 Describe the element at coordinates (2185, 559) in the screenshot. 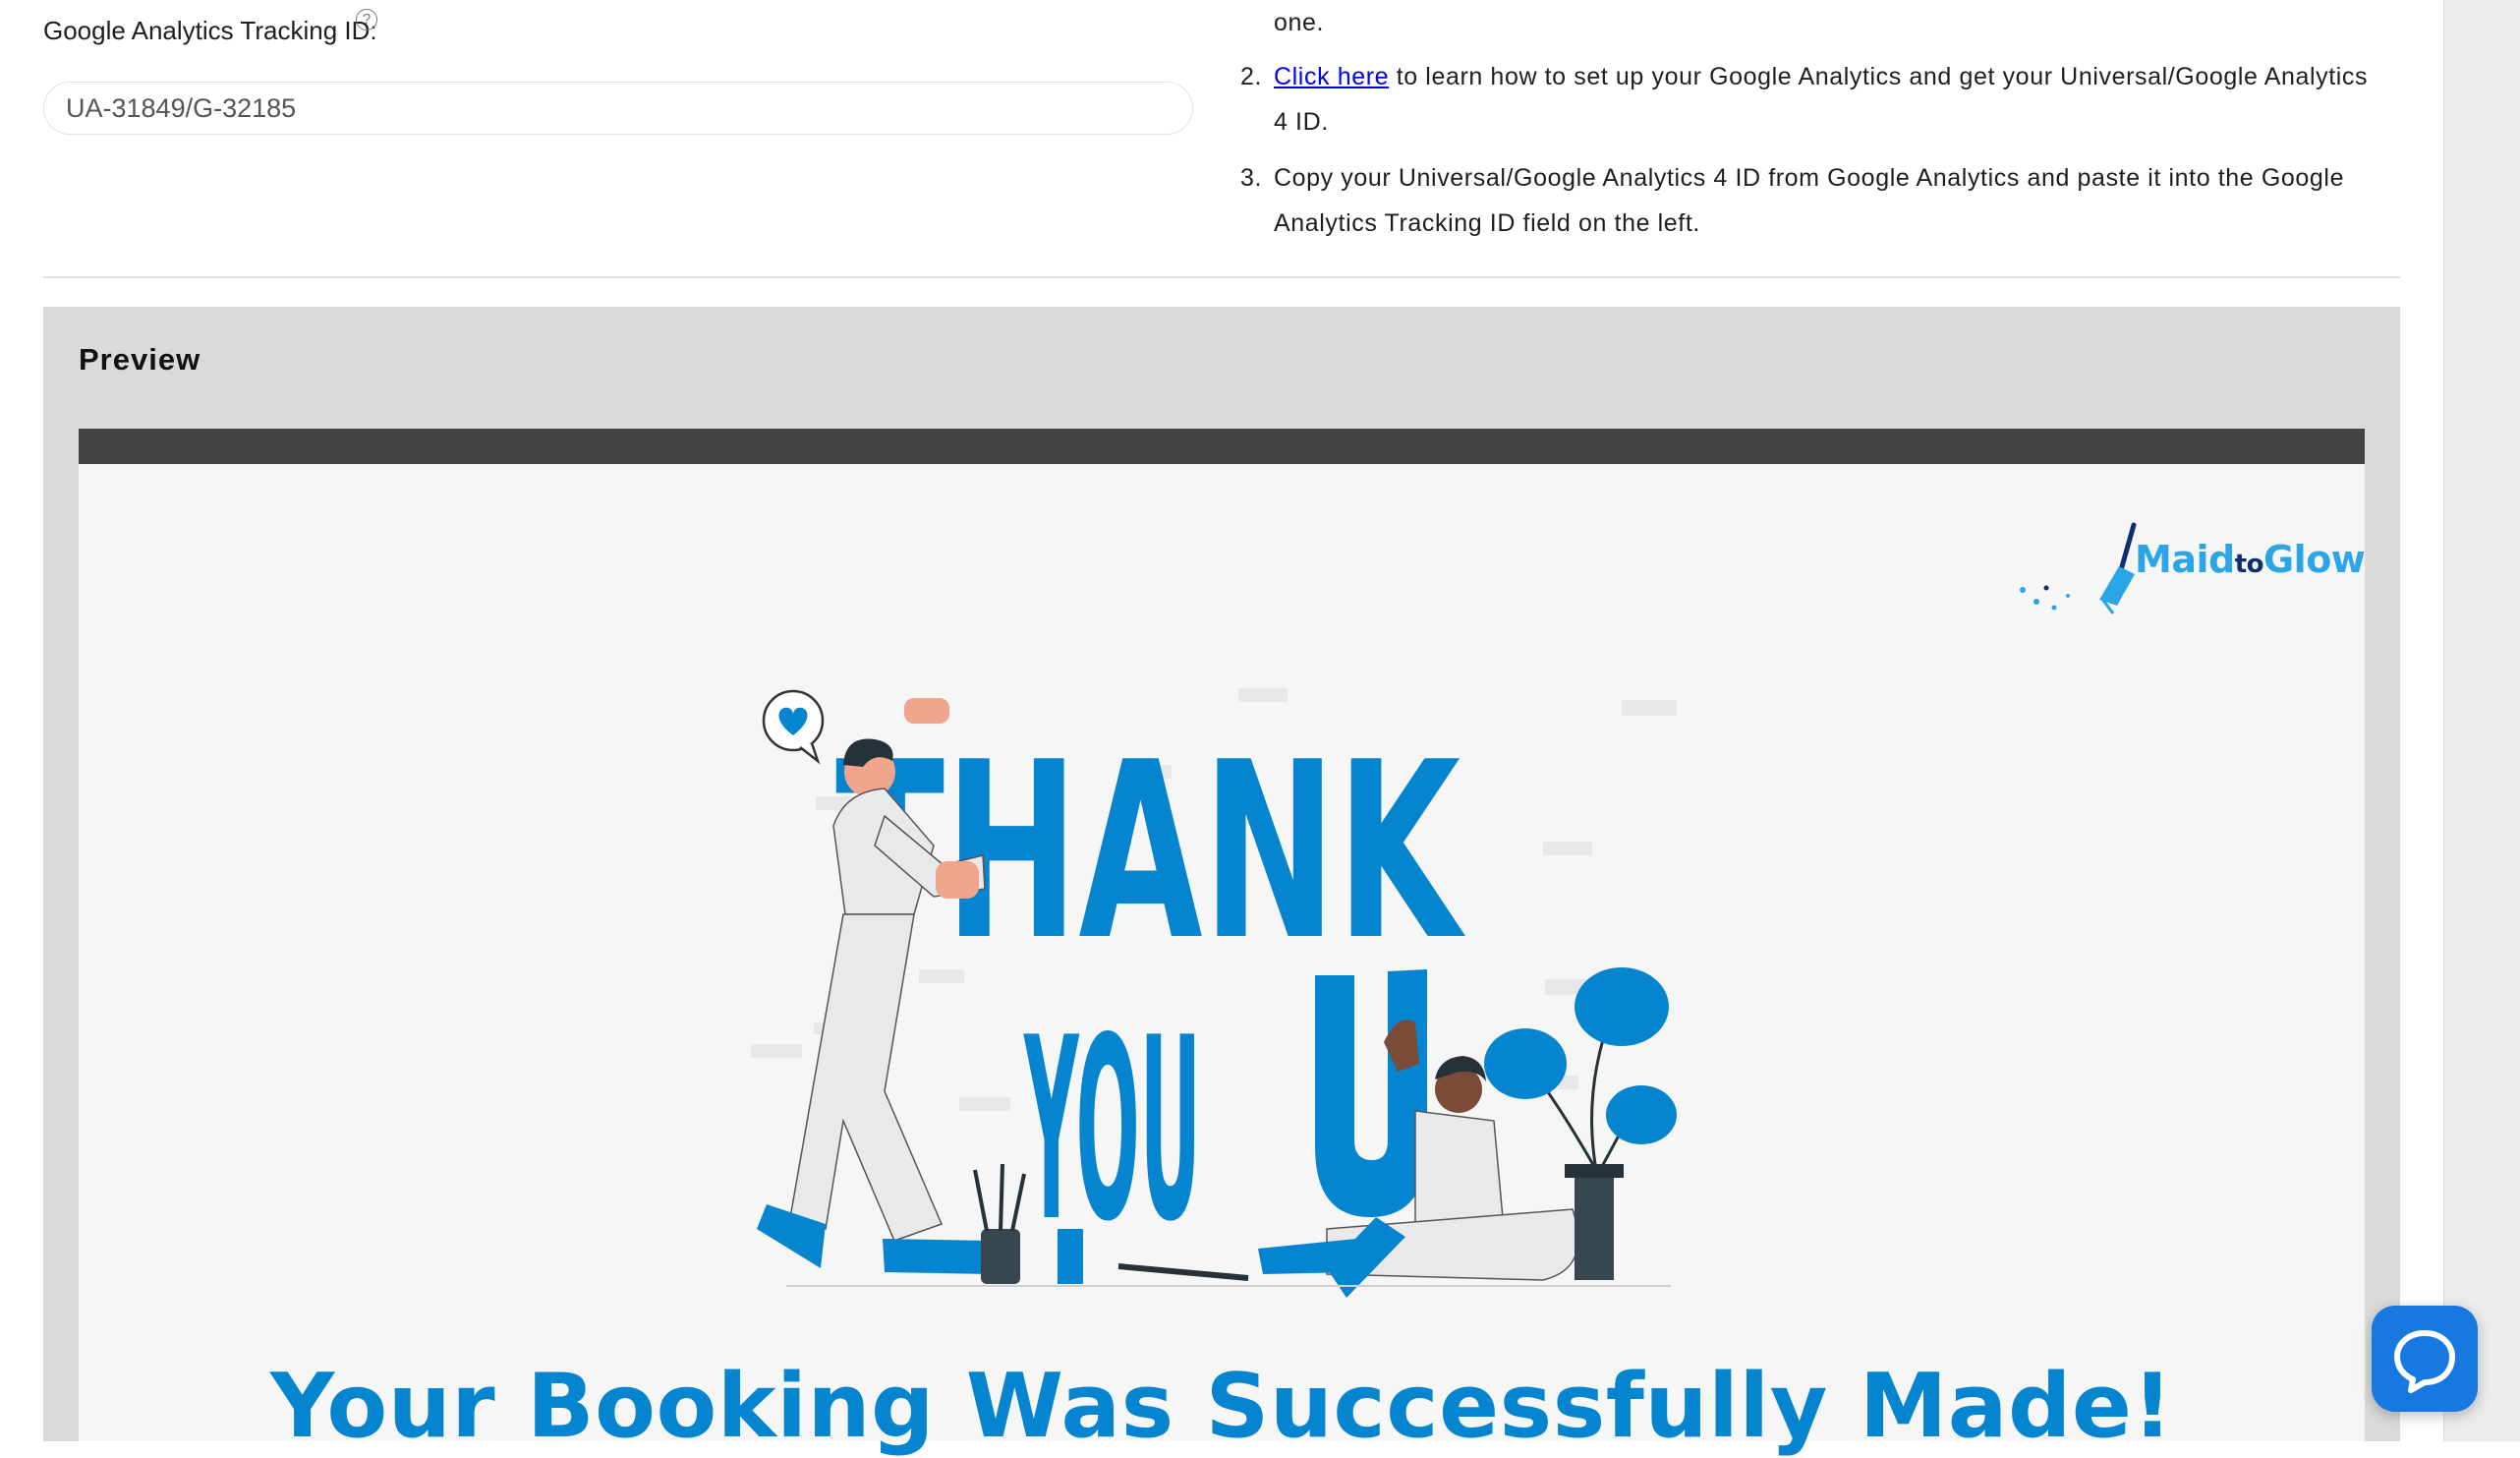

I see `logo-word-maid: Maid` at that location.